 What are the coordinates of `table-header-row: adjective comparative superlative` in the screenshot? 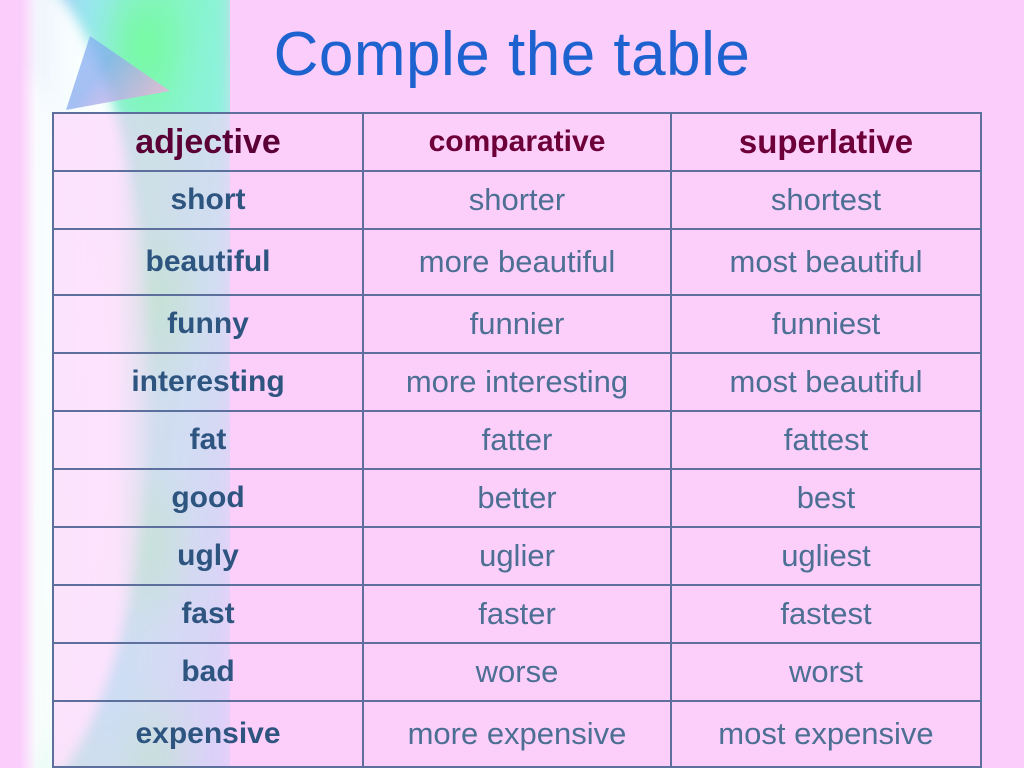 It's located at (517, 142).